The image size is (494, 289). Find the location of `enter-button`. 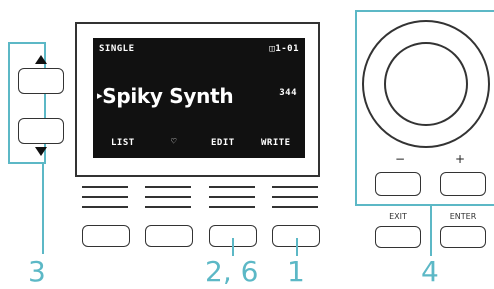

enter-button is located at coordinates (463, 237).